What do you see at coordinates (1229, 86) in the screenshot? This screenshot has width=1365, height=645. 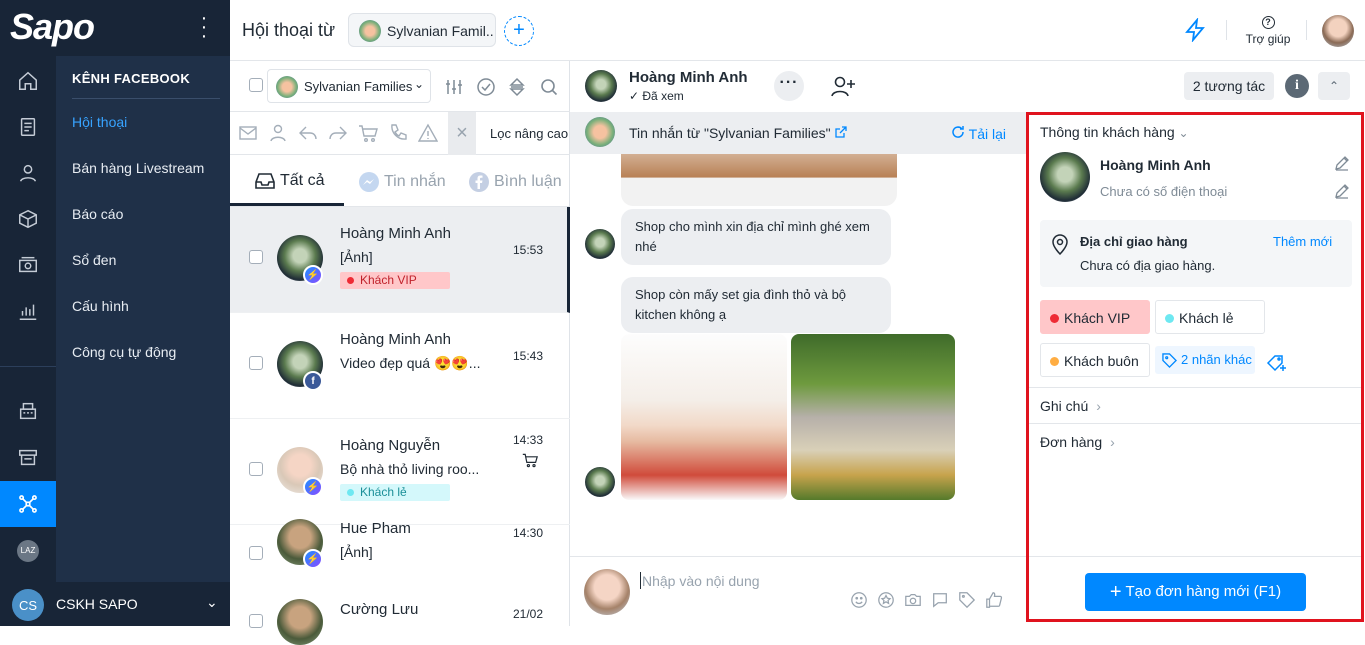 I see `interactions-count: 2 tương tác` at bounding box center [1229, 86].